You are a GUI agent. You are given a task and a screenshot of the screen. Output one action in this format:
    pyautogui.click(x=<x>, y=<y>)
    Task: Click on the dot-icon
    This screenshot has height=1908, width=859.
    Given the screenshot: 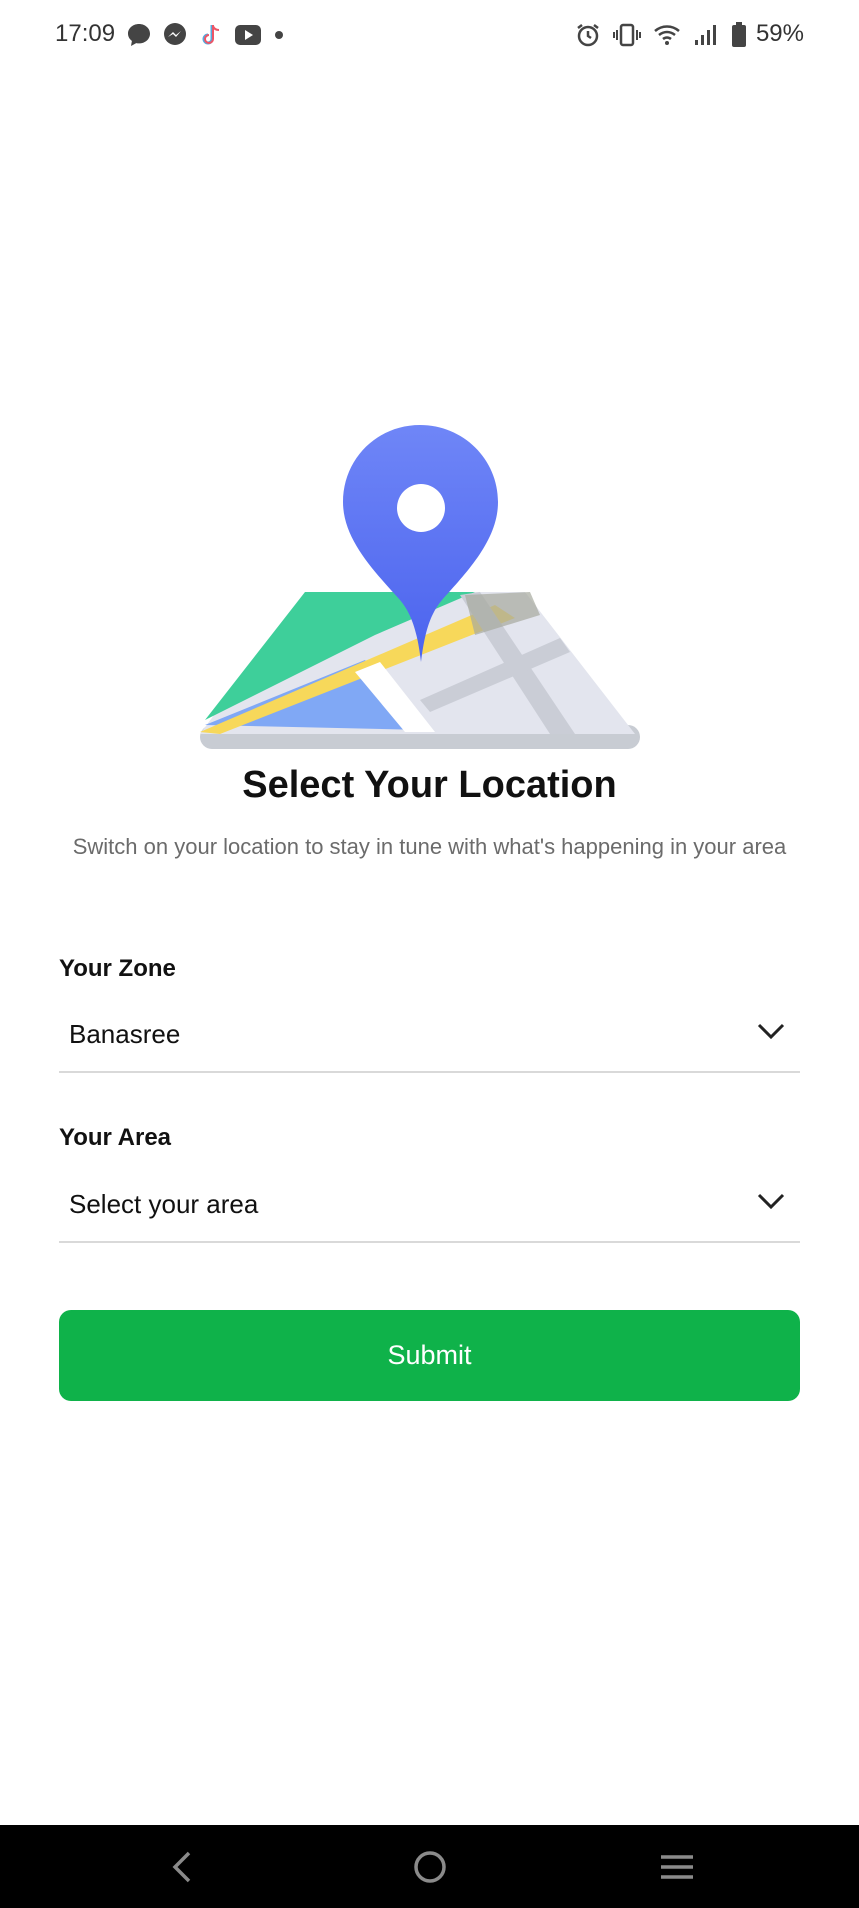 What is the action you would take?
    pyautogui.click(x=279, y=37)
    